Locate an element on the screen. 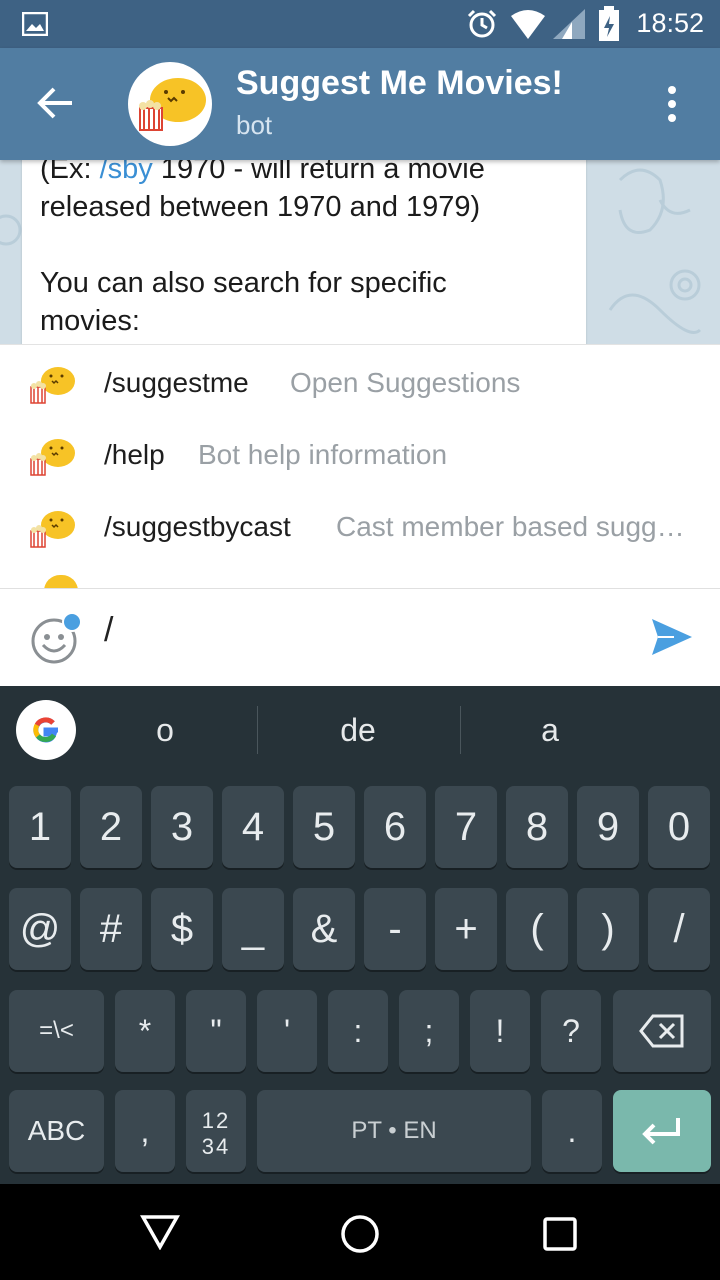  clock: 18:52 is located at coordinates (670, 23).